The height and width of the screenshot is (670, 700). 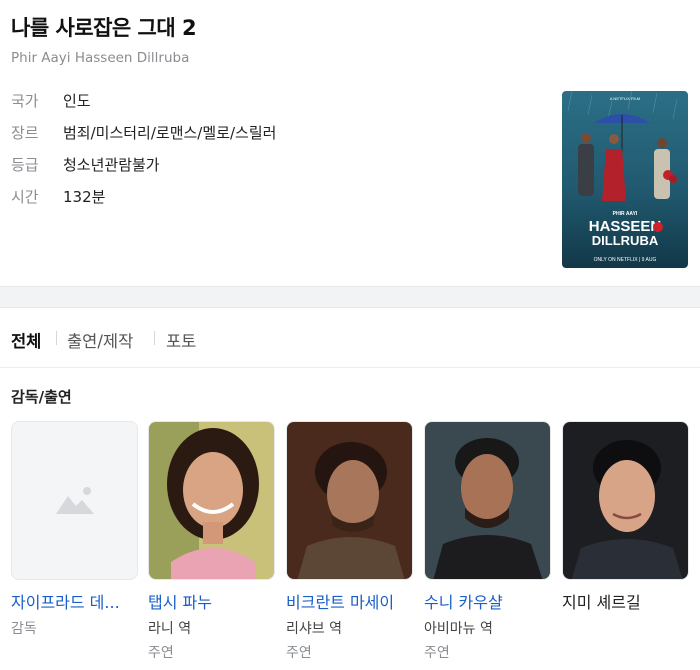 What do you see at coordinates (25, 197) in the screenshot?
I see `info-key: 시간` at bounding box center [25, 197].